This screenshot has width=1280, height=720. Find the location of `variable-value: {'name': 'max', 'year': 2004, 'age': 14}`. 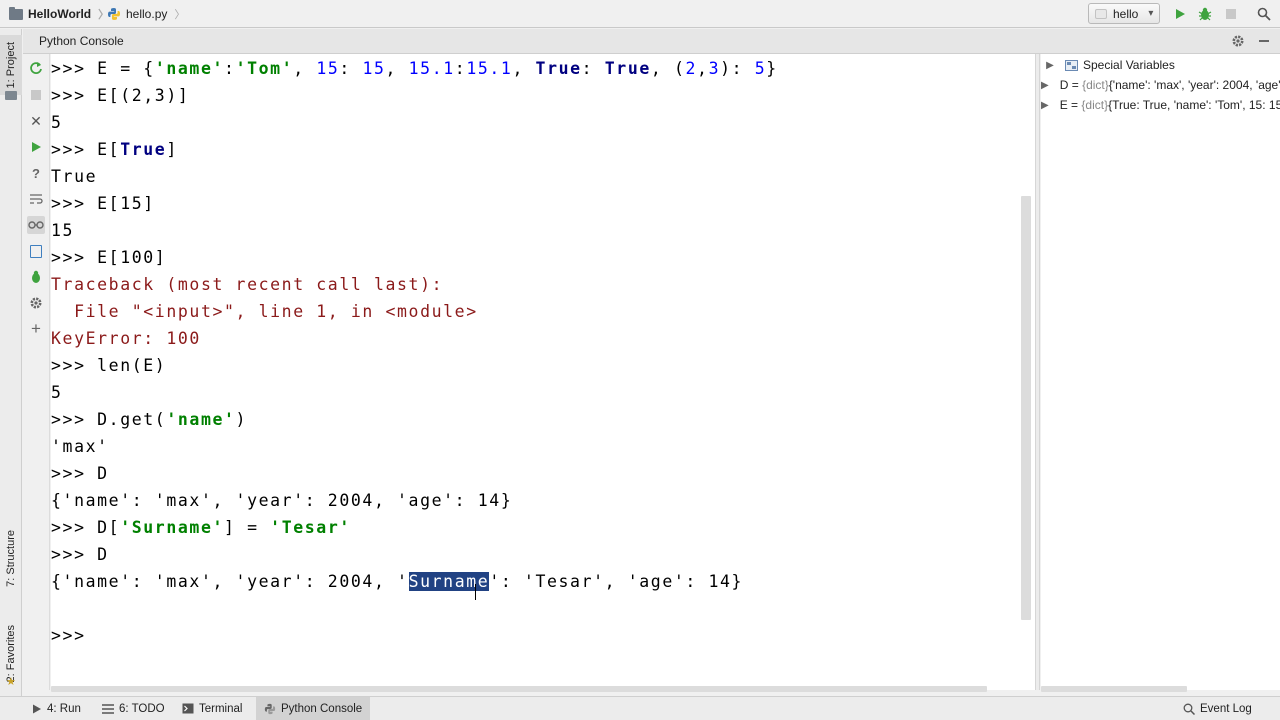

variable-value: {'name': 'max', 'year': 2004, 'age': 14} is located at coordinates (1194, 85).